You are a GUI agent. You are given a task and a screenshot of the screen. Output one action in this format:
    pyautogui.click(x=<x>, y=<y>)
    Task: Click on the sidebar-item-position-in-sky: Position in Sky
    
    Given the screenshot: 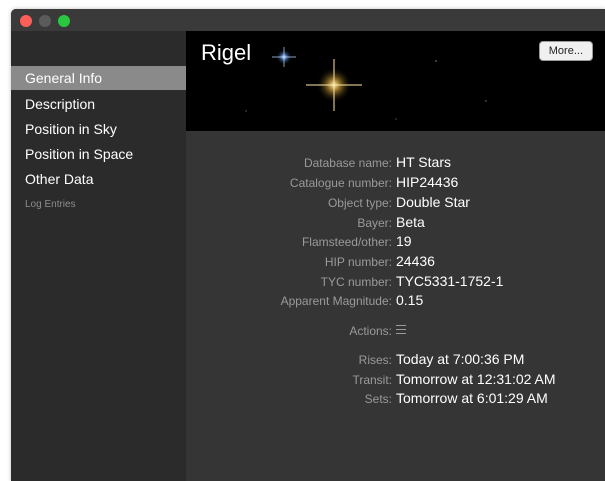 What is the action you would take?
    pyautogui.click(x=98, y=129)
    